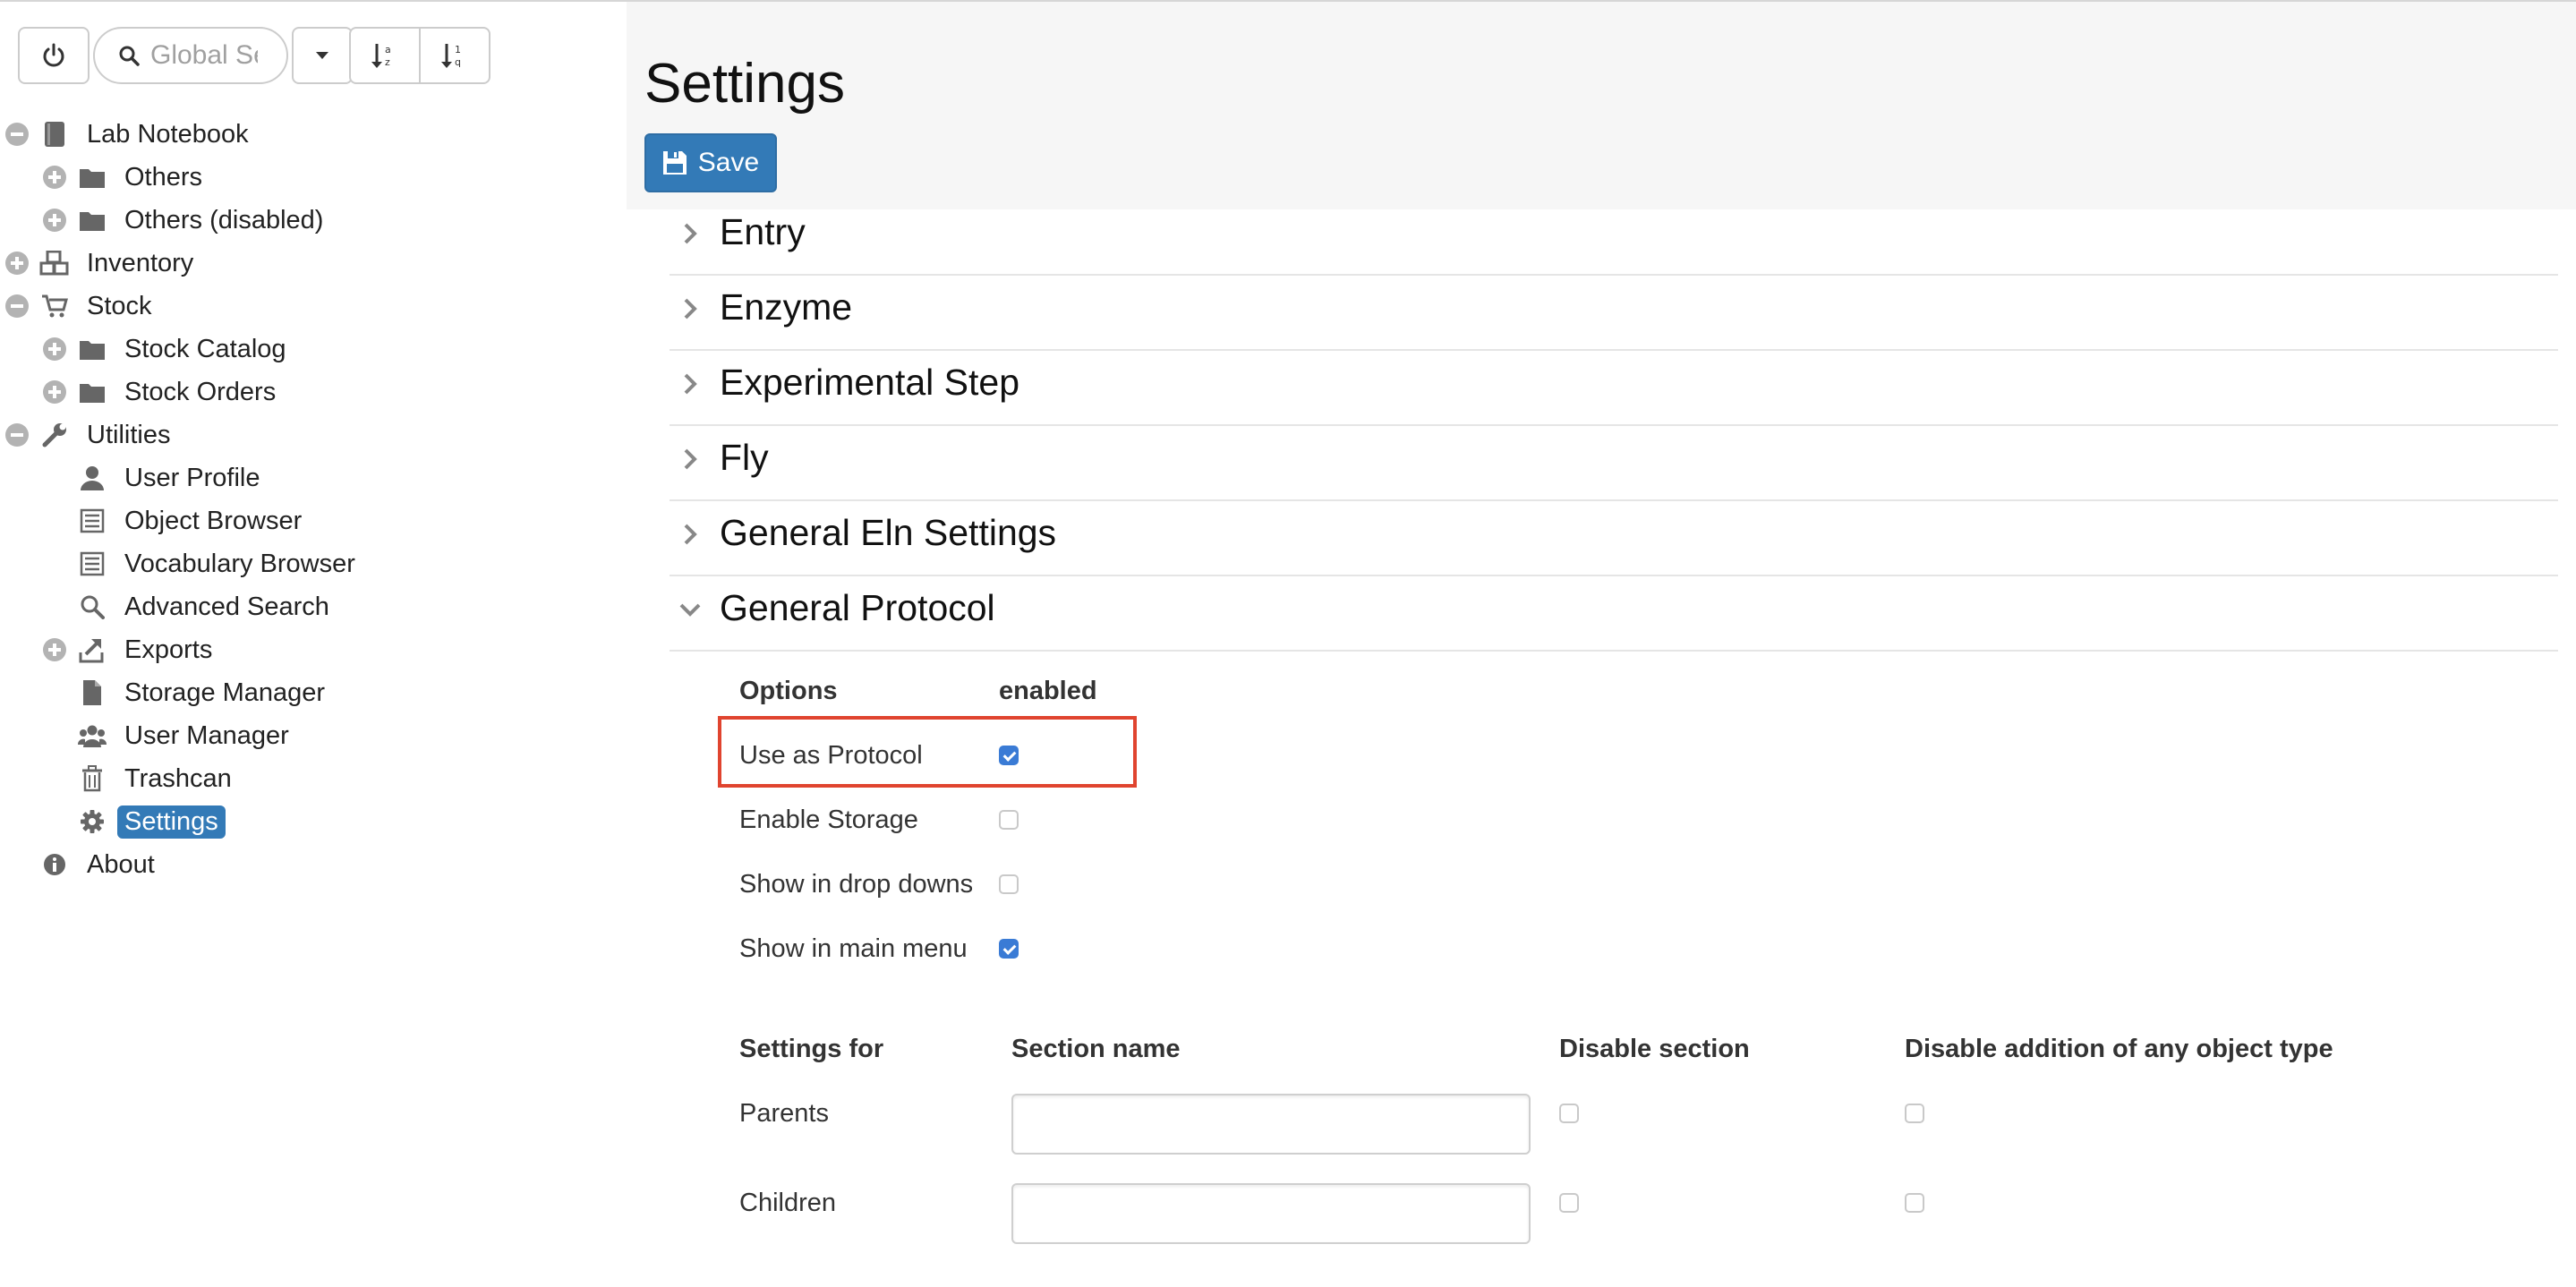 The width and height of the screenshot is (2576, 1287). Describe the element at coordinates (192, 477) in the screenshot. I see `tree-item-label: User Profile` at that location.